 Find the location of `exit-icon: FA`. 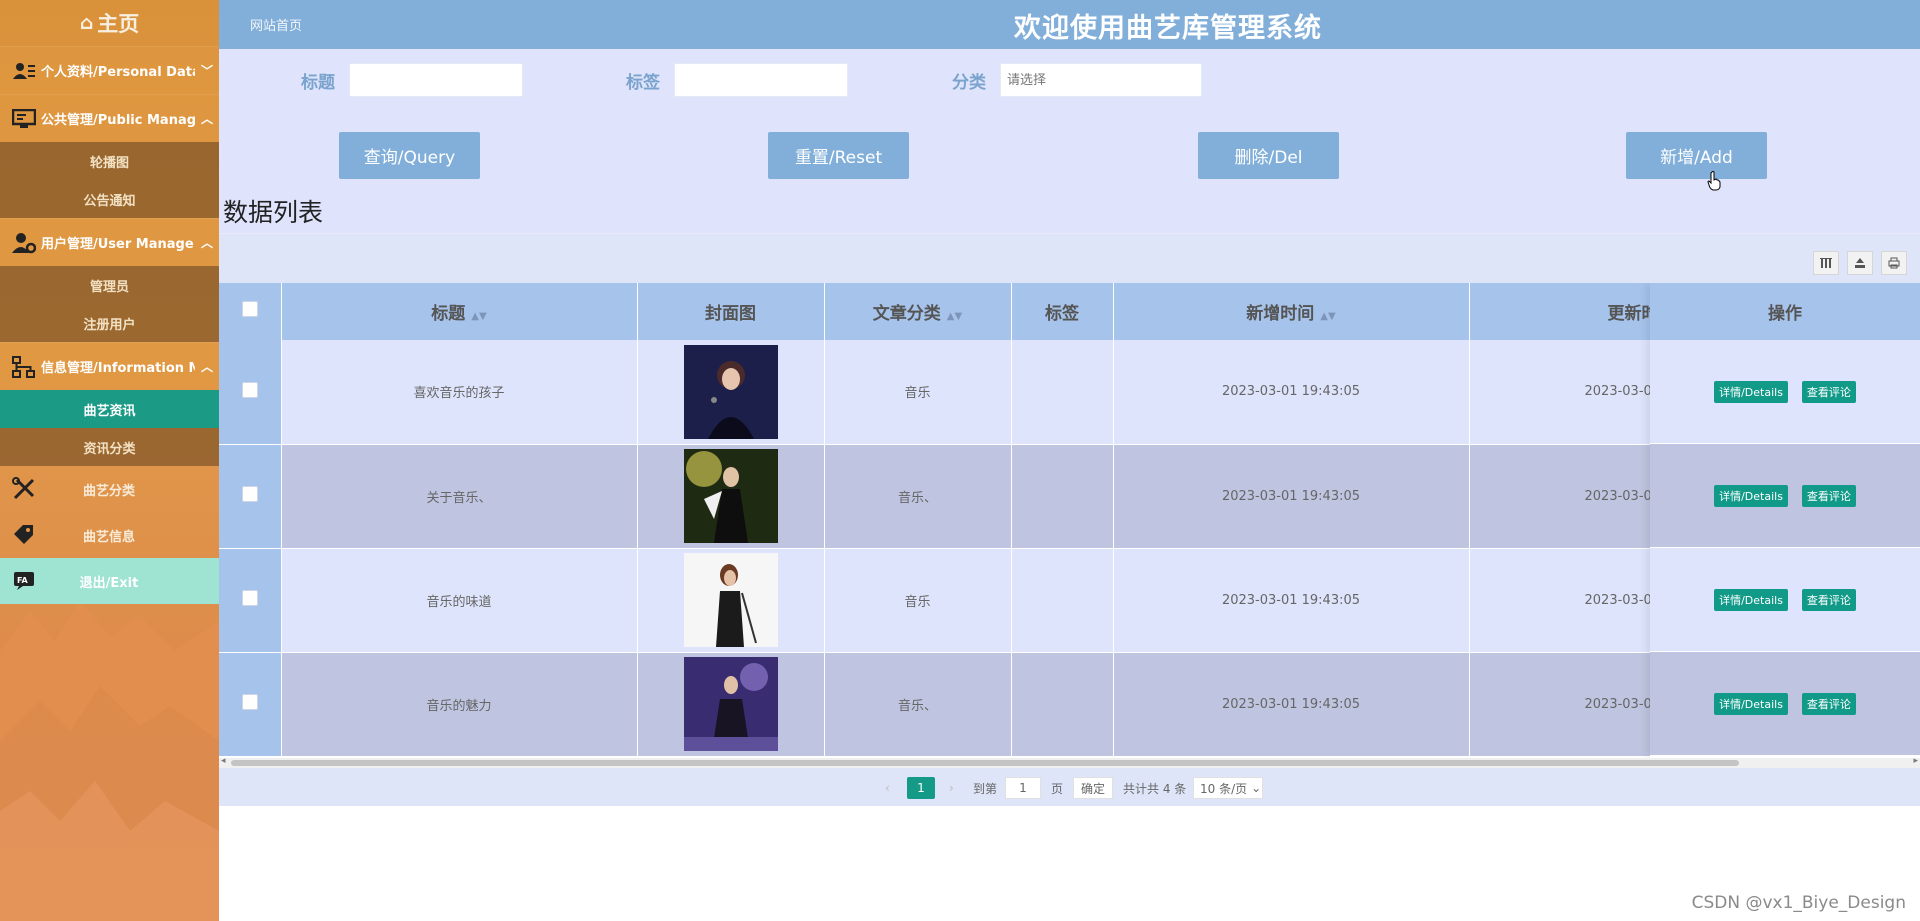

exit-icon: FA is located at coordinates (24, 581).